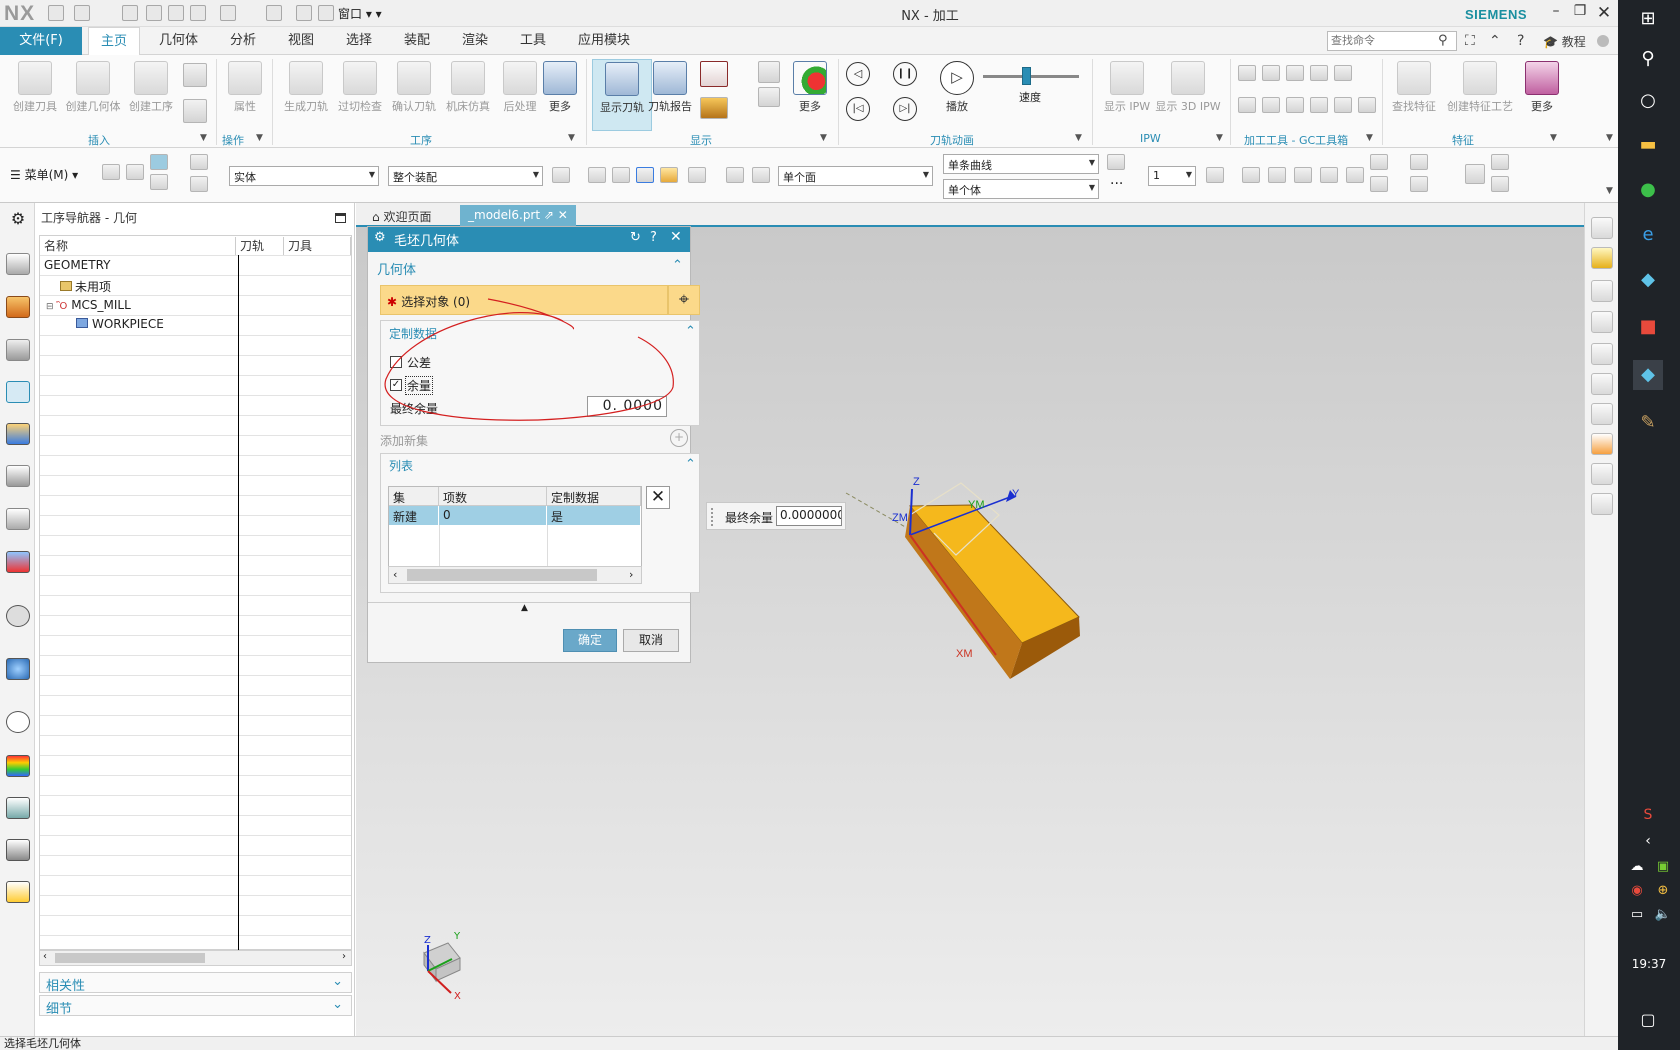 This screenshot has height=1050, width=1680. I want to click on fit-icon, so click(1602, 354).